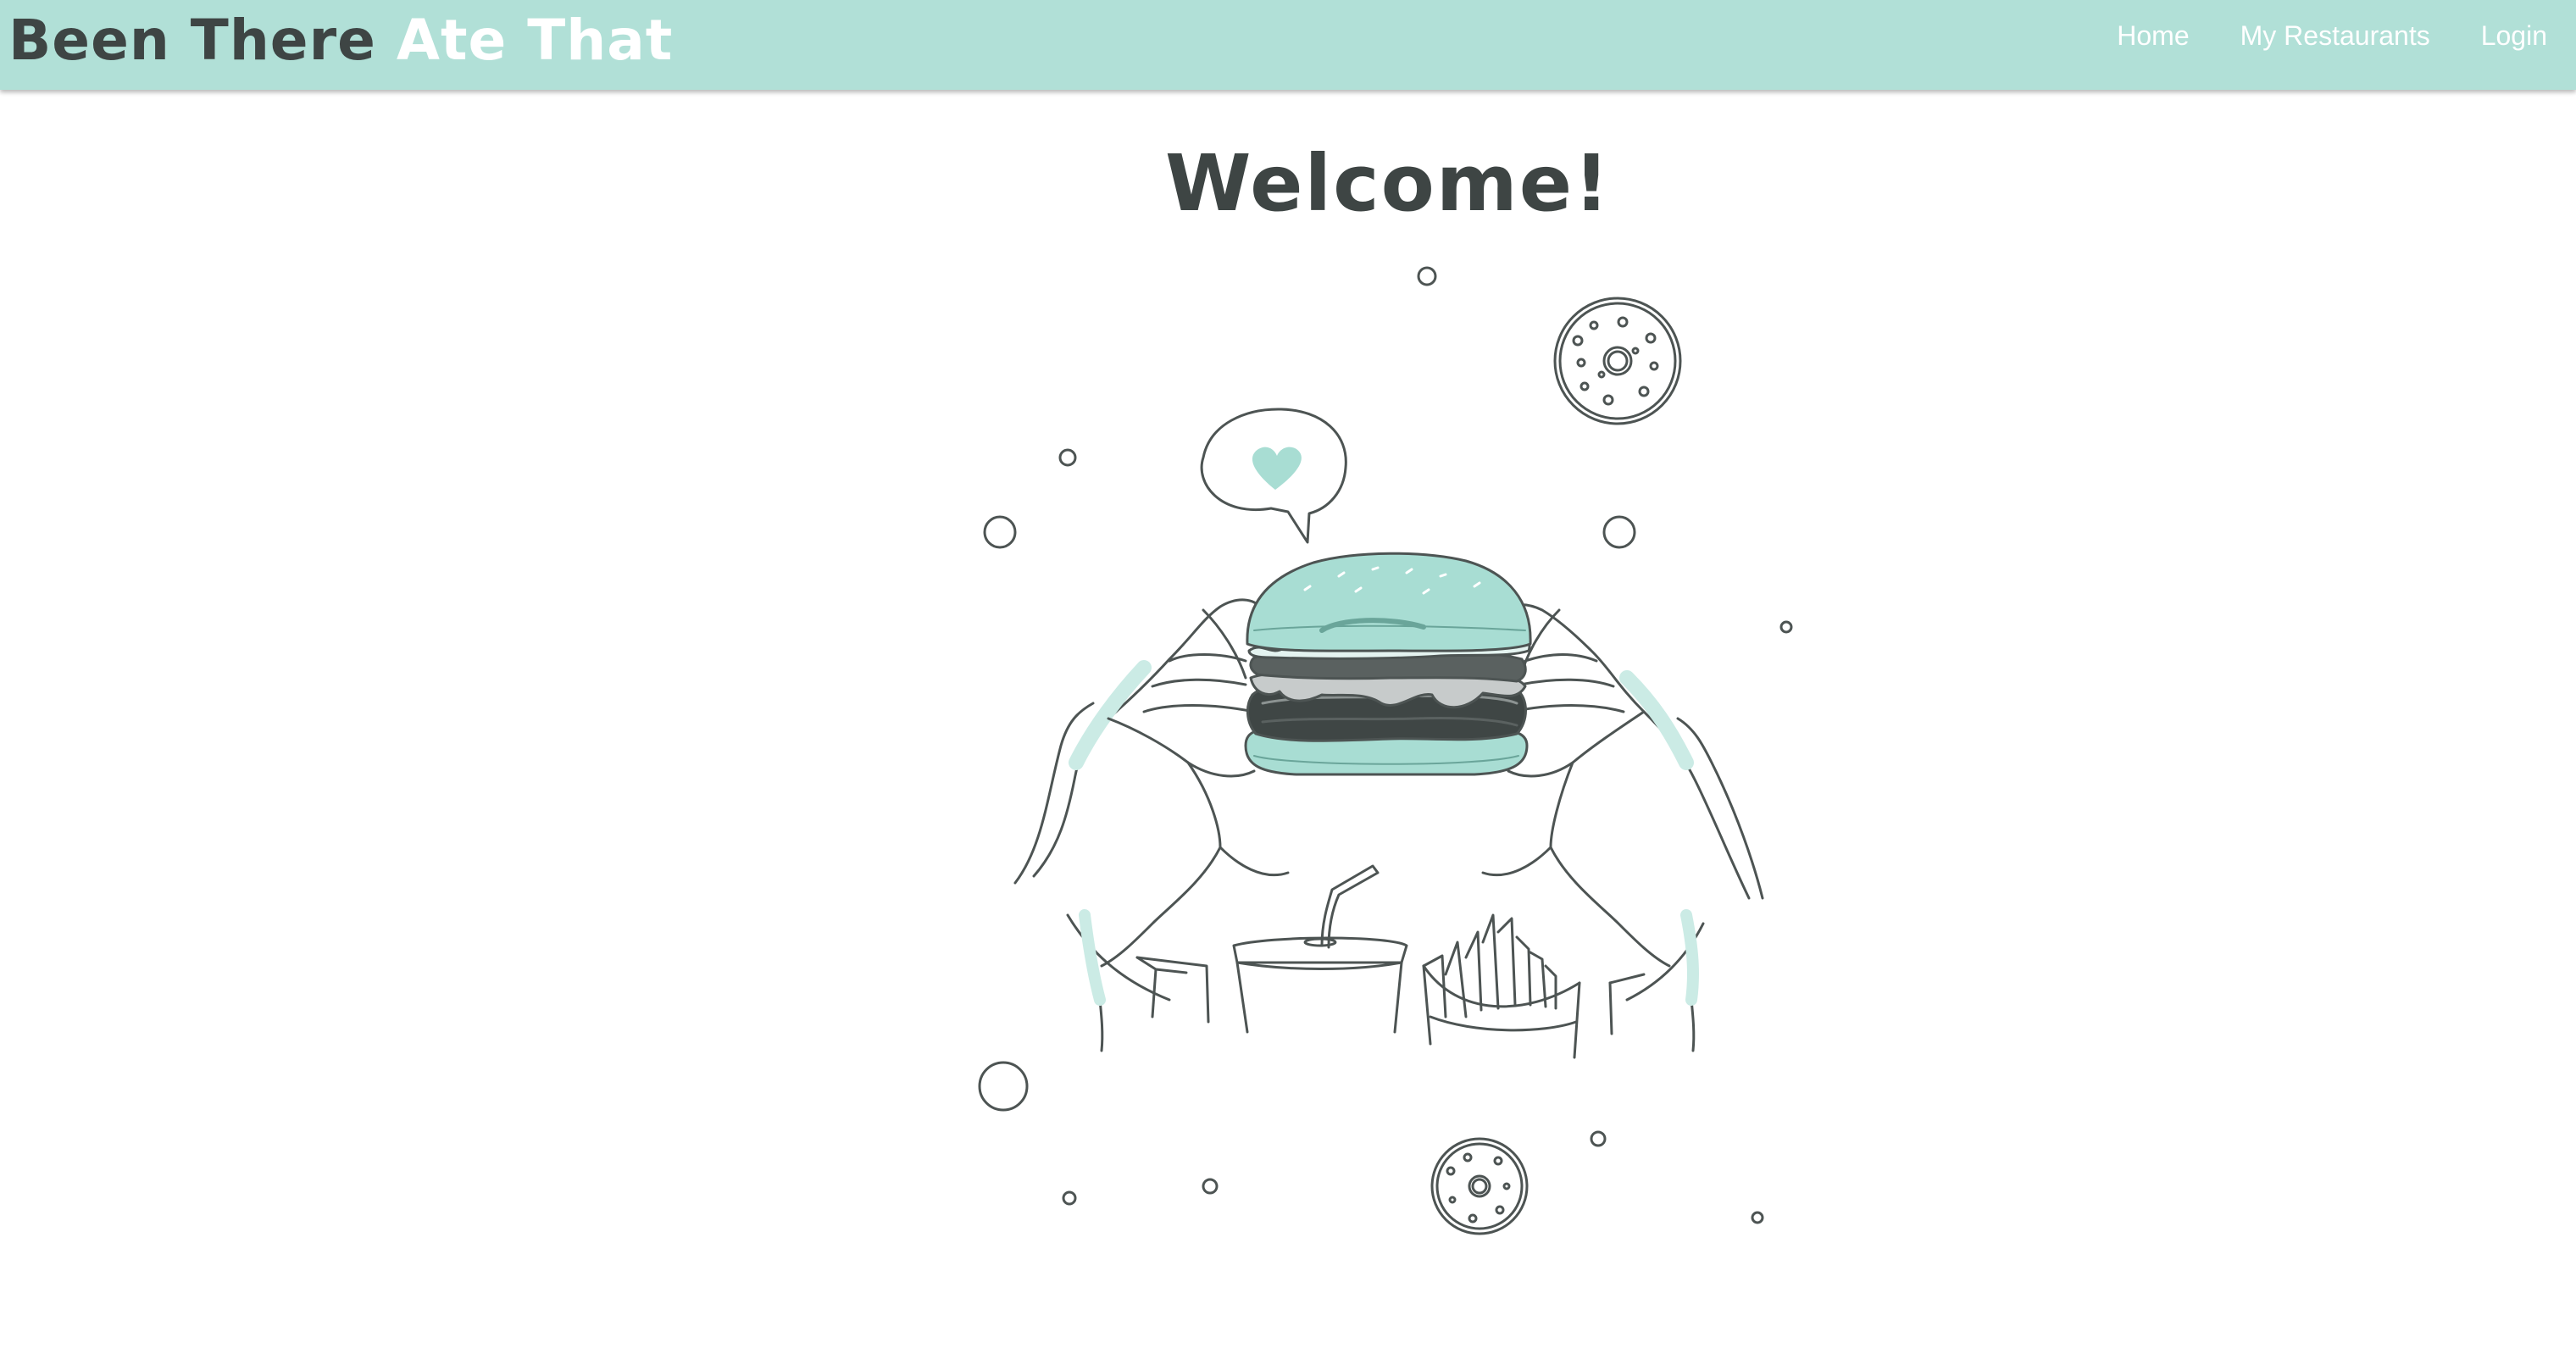  What do you see at coordinates (1388, 664) in the screenshot?
I see `burger-icon` at bounding box center [1388, 664].